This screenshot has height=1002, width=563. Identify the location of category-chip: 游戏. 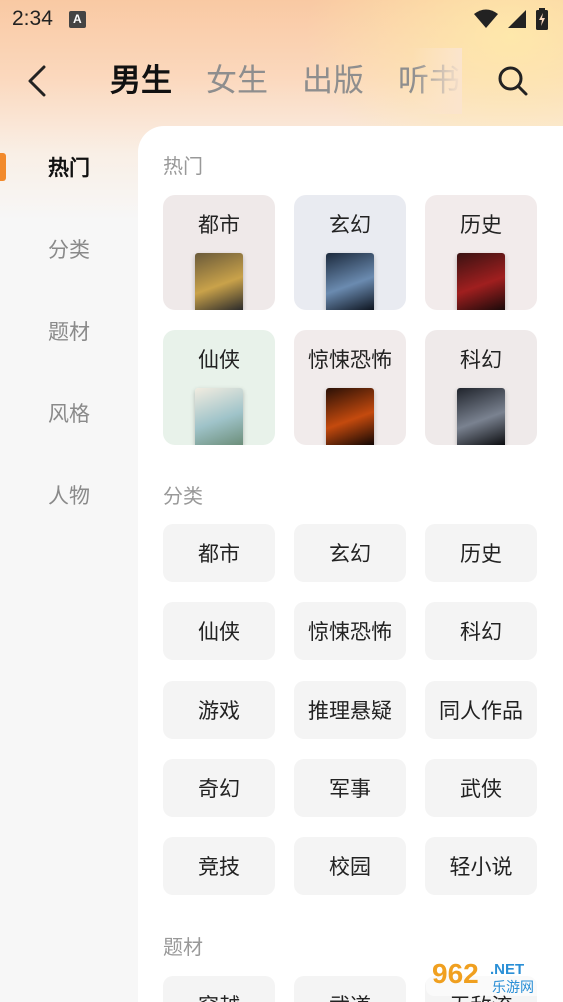
(219, 710).